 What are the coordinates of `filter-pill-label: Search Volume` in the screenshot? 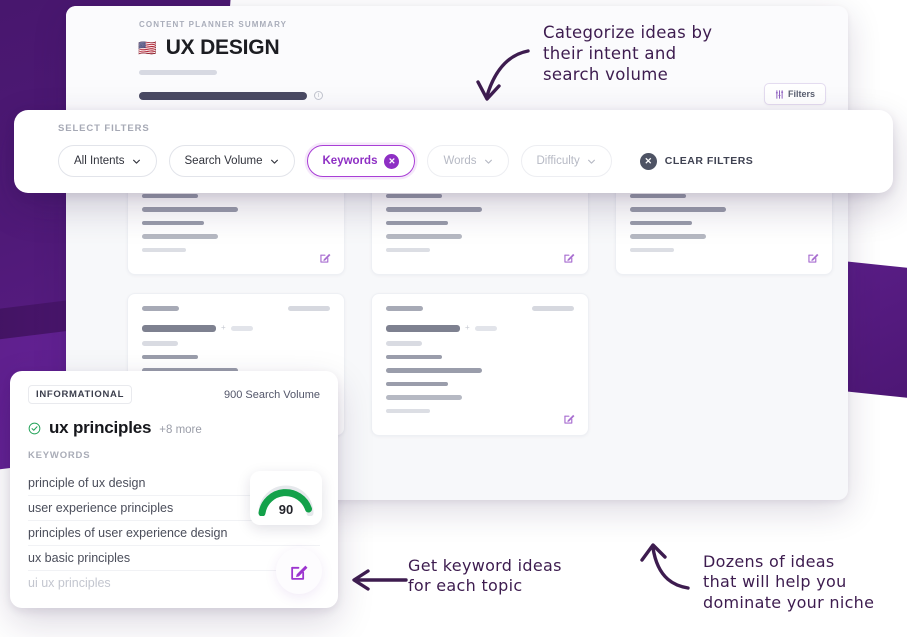 It's located at (223, 161).